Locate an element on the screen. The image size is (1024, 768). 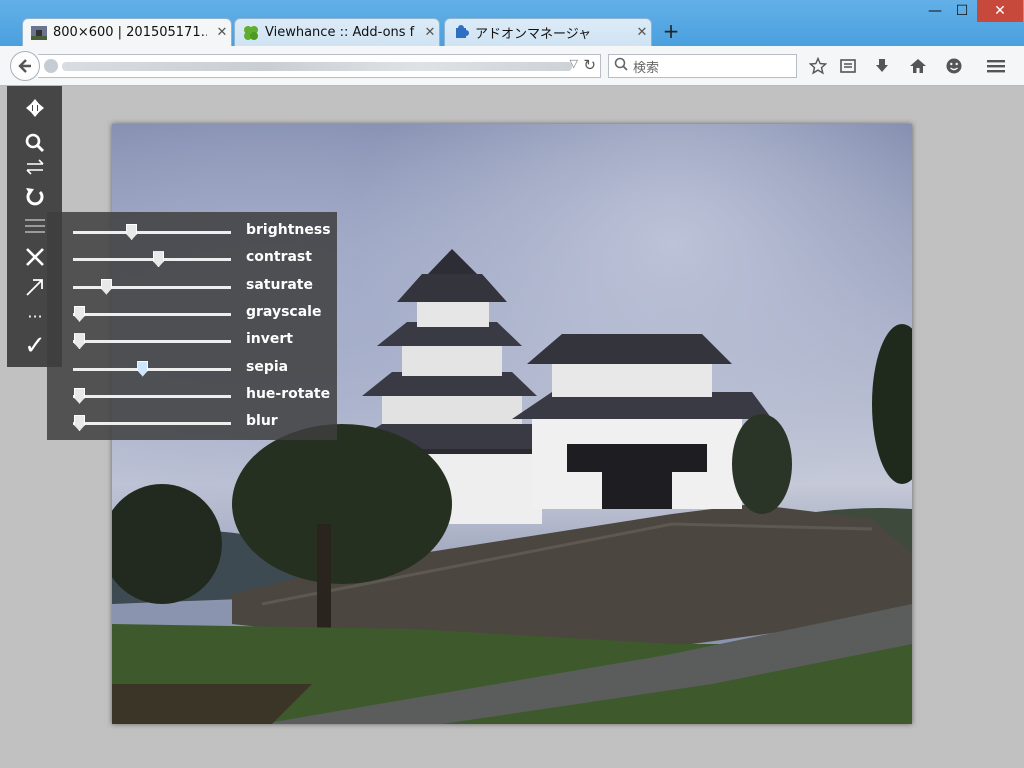
navigation-bar: ▽ ↻ 検索 is located at coordinates (512, 66).